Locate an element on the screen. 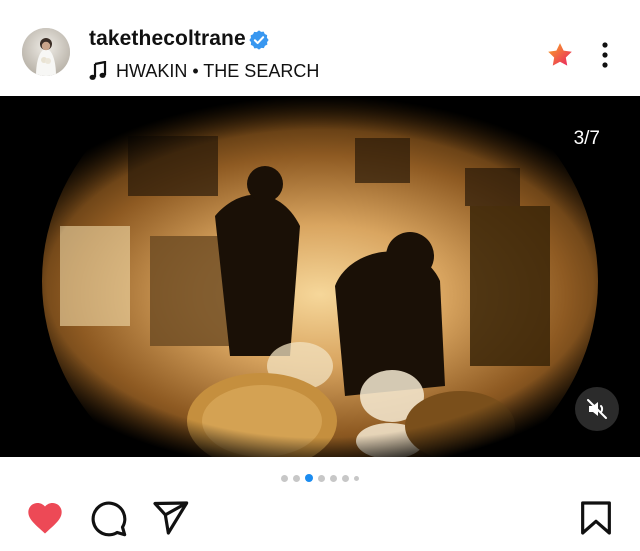 Image resolution: width=640 pixels, height=551 pixels. mute-button is located at coordinates (597, 409).